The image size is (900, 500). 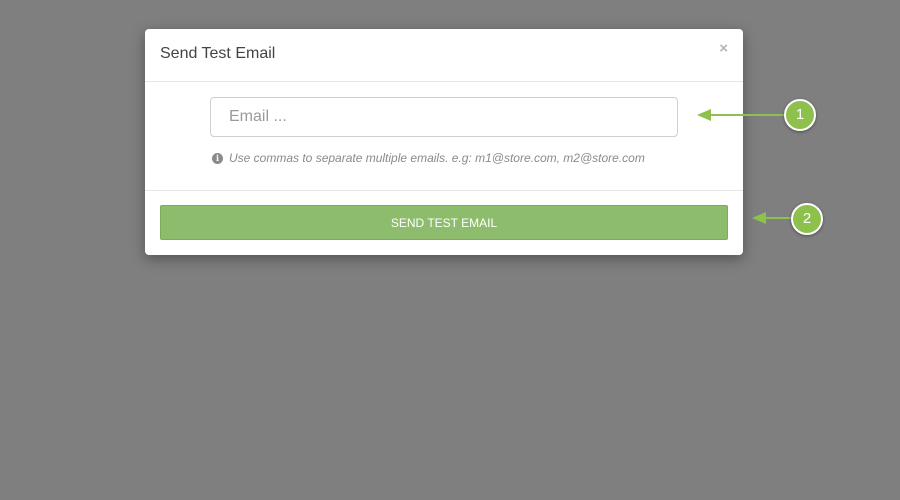 I want to click on callout-badge-1: 1, so click(x=800, y=115).